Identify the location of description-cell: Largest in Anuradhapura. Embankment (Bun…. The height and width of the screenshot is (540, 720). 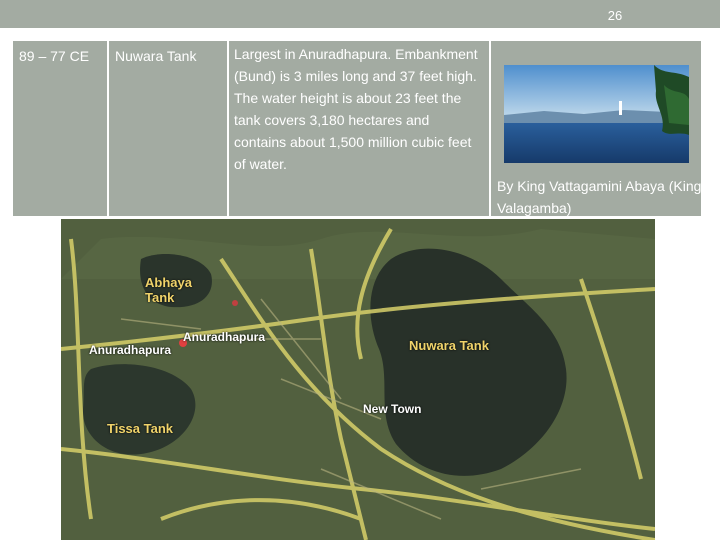
(359, 128).